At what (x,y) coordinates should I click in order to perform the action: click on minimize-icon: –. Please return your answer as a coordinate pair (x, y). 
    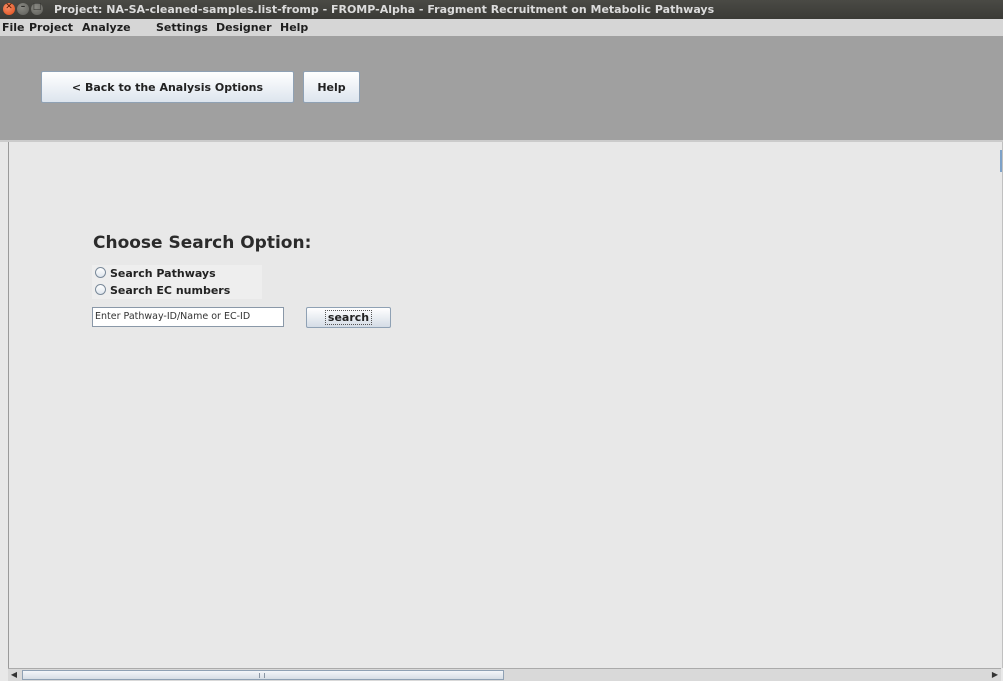
    Looking at the image, I should click on (23, 7).